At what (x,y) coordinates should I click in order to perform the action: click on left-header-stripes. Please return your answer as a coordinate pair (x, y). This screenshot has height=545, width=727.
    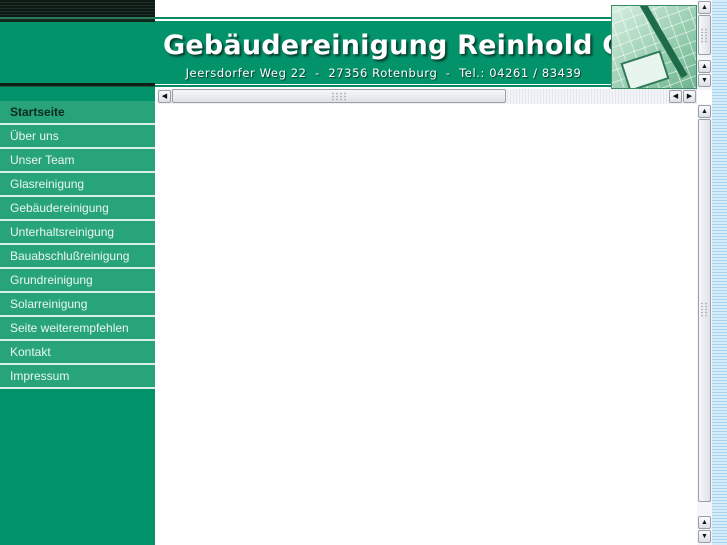
    Looking at the image, I should click on (77, 9).